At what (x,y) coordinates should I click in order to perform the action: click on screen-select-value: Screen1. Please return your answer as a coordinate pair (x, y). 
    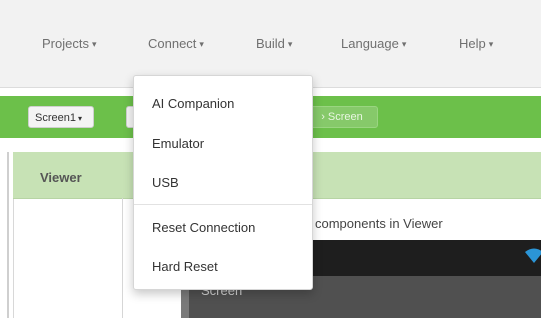
    Looking at the image, I should click on (55, 118).